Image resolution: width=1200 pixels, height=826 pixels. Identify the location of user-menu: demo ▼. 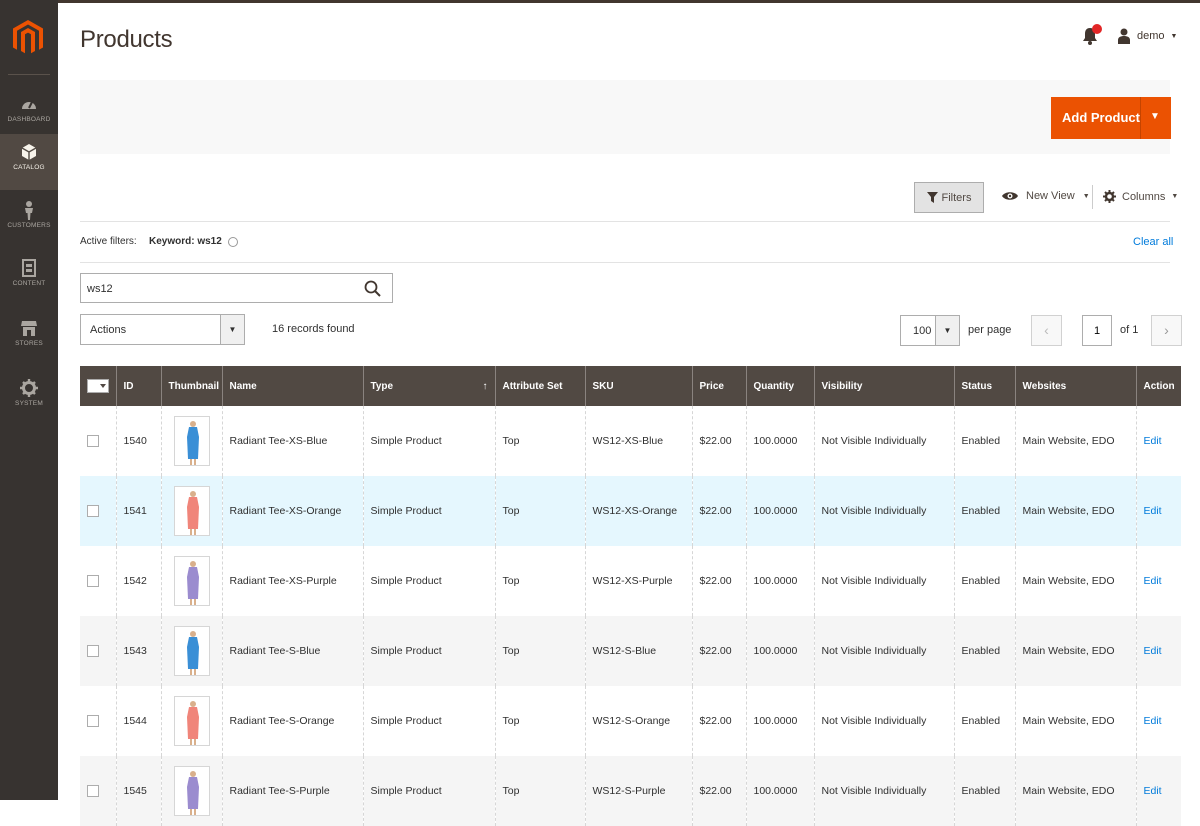
(1147, 36).